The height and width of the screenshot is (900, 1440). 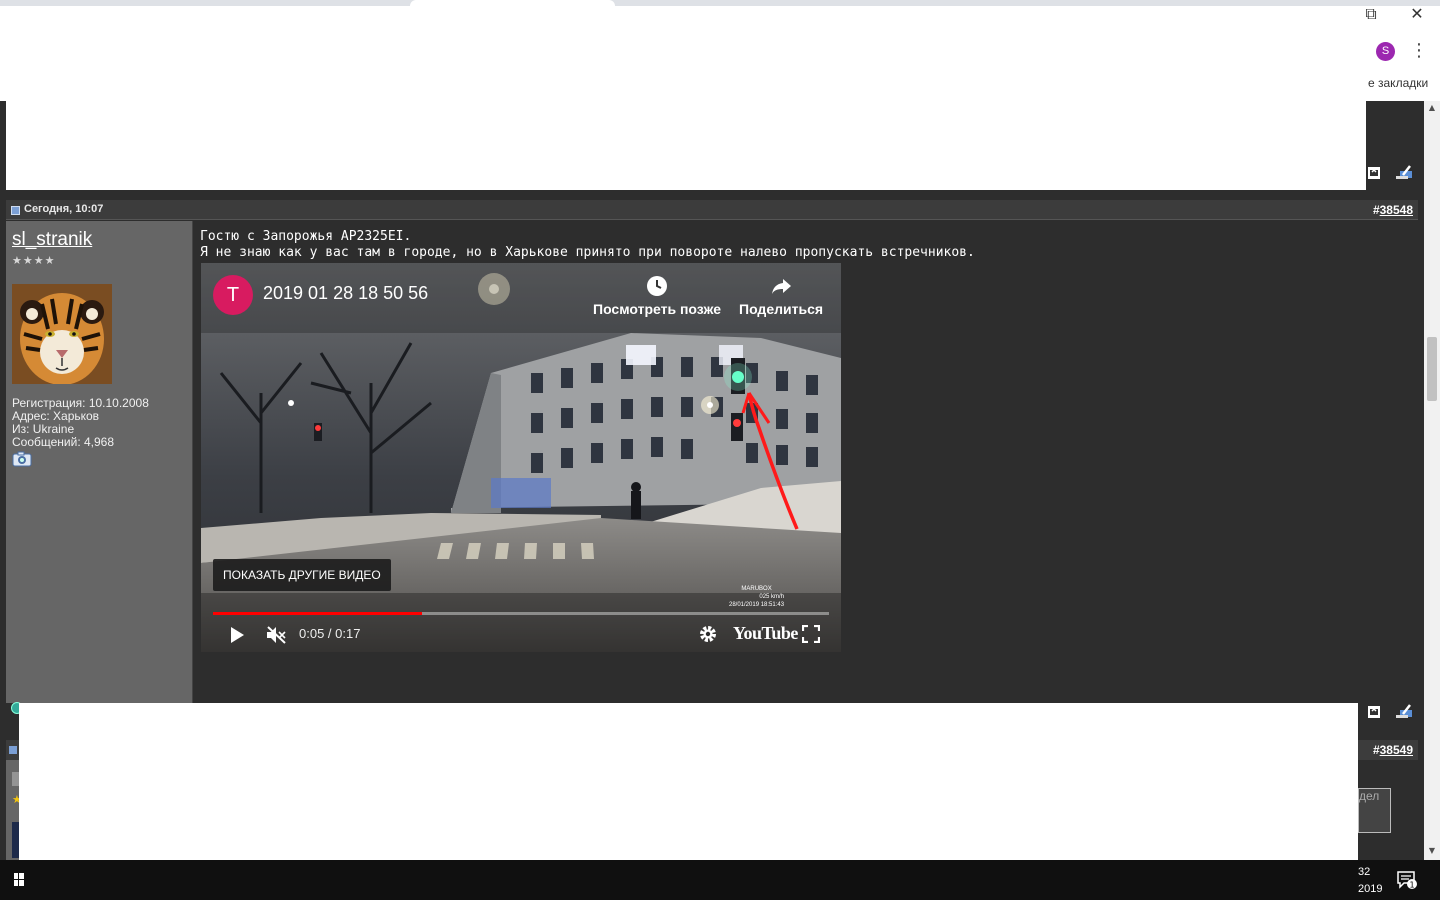 I want to click on watermark-speed: 025 km/h, so click(x=772, y=597).